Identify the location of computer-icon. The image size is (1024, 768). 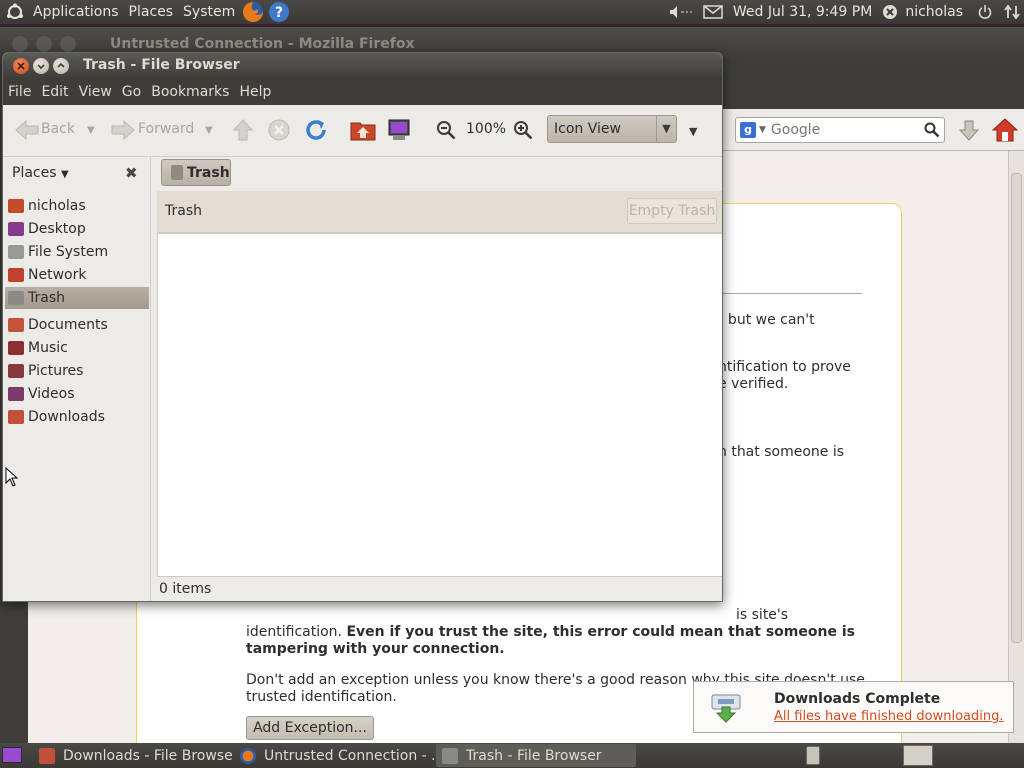
(399, 130).